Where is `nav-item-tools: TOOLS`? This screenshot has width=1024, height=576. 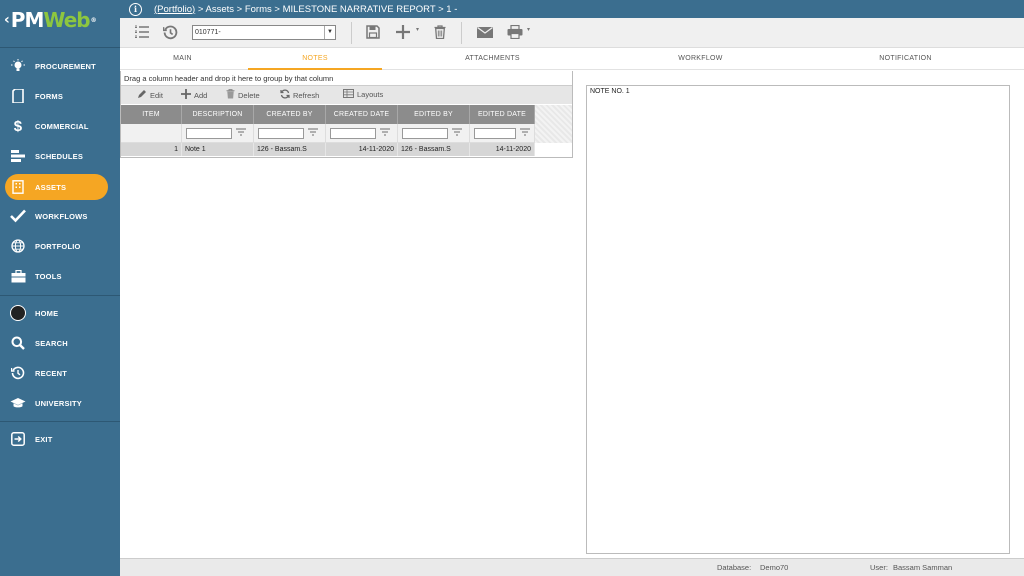 nav-item-tools: TOOLS is located at coordinates (60, 276).